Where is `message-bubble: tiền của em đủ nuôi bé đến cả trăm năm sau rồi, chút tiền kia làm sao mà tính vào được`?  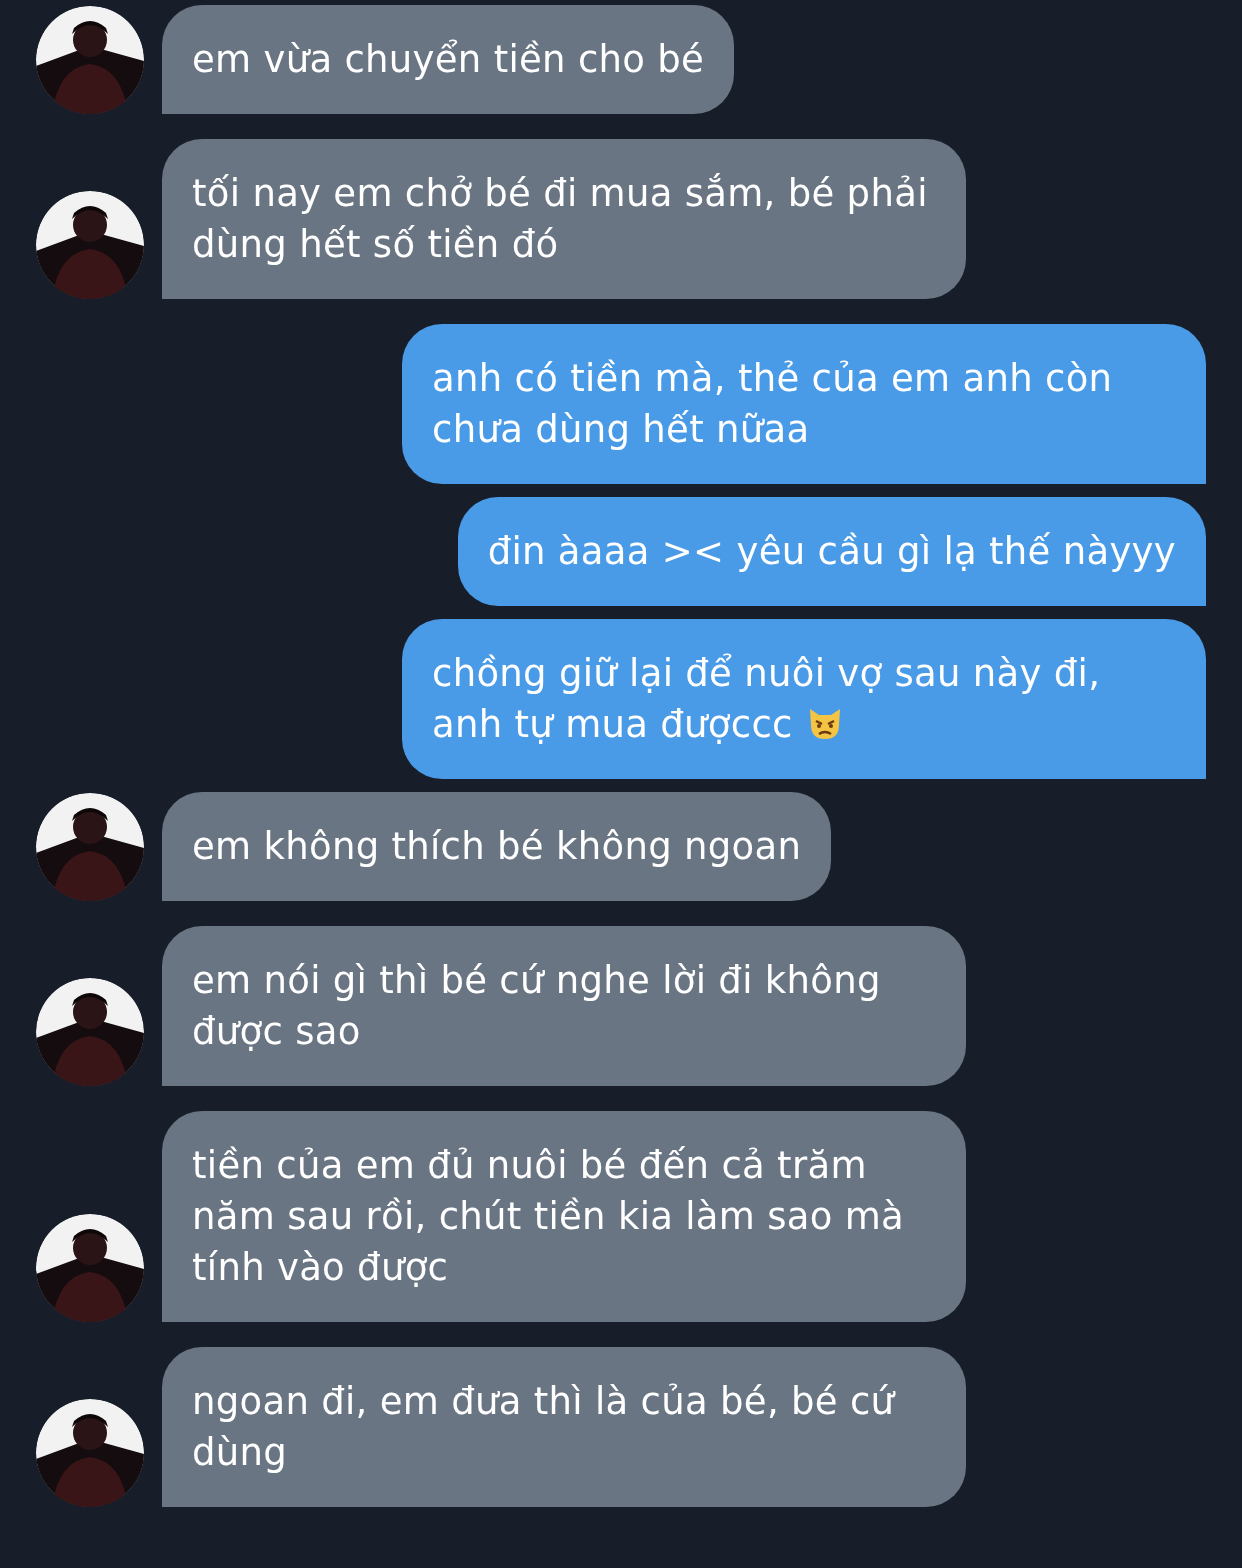
message-bubble: tiền của em đủ nuôi bé đến cả trăm năm sau rồi, chút tiền kia làm sao mà tính vào được is located at coordinates (564, 1216).